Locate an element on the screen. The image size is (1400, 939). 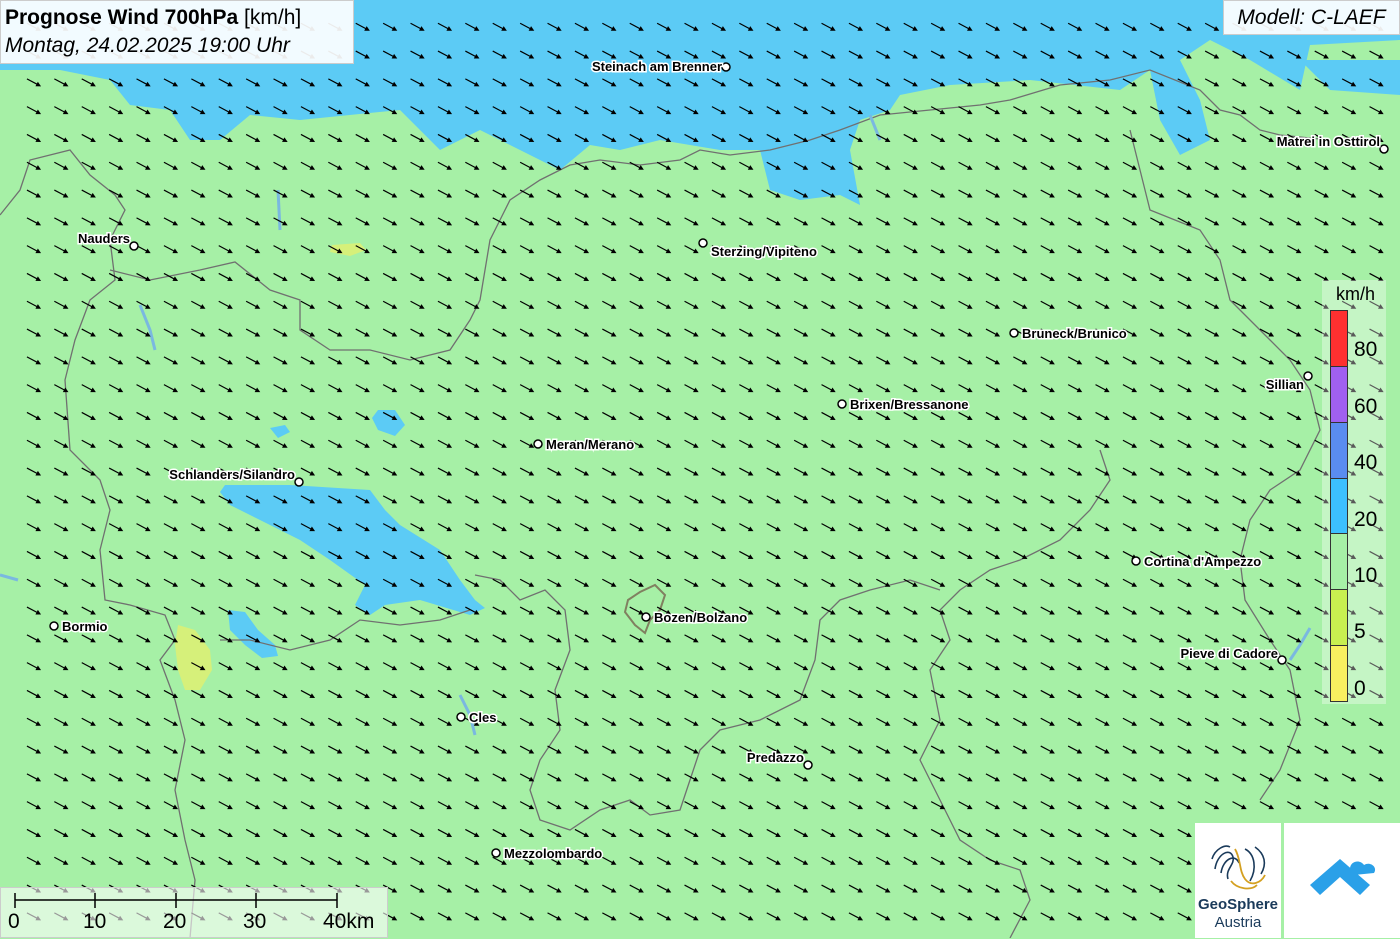
city-mezzolombardo: Mezzolombardo is located at coordinates (547, 854).